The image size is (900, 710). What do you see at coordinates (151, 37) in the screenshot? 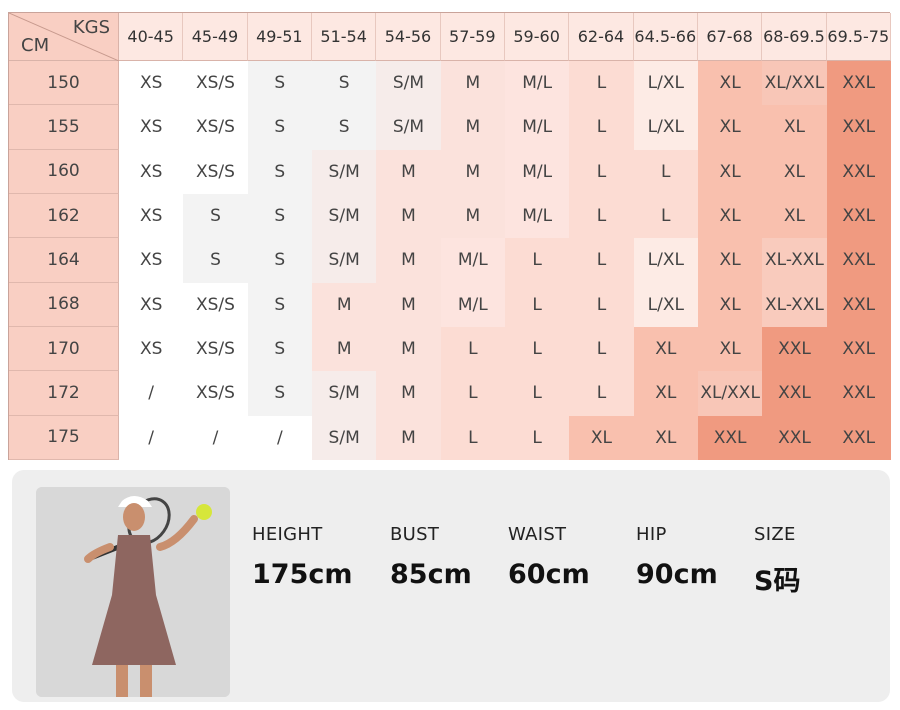
I see `weight-column-header: 40-45` at bounding box center [151, 37].